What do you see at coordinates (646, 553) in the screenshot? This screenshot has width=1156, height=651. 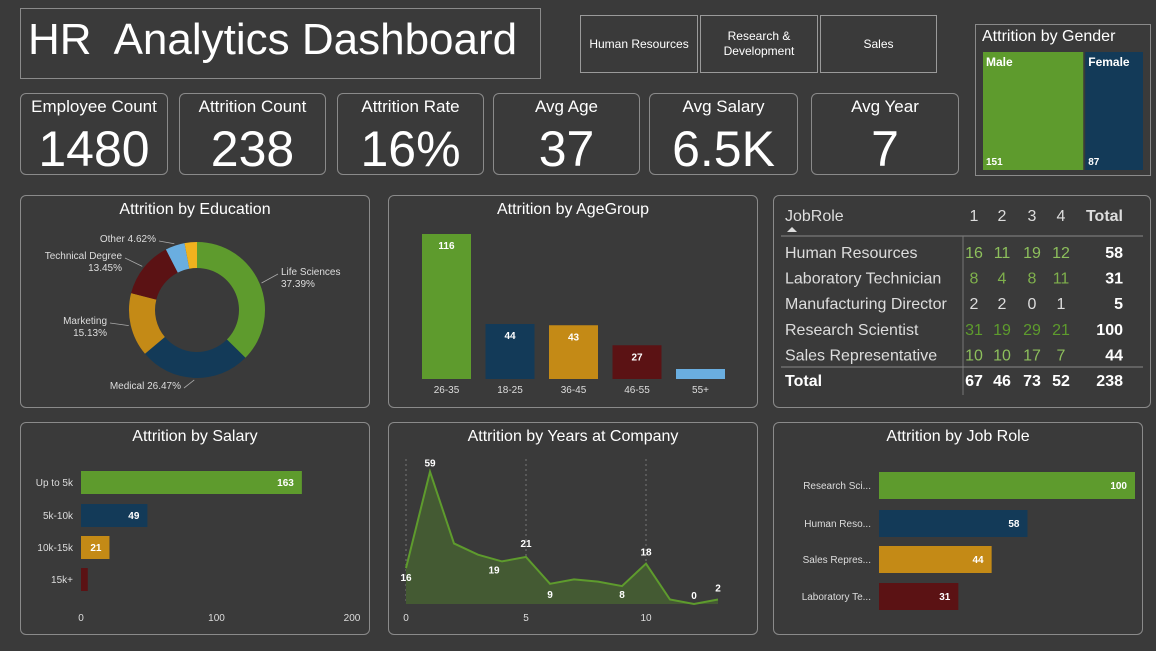 I see `years-data-label: 18` at bounding box center [646, 553].